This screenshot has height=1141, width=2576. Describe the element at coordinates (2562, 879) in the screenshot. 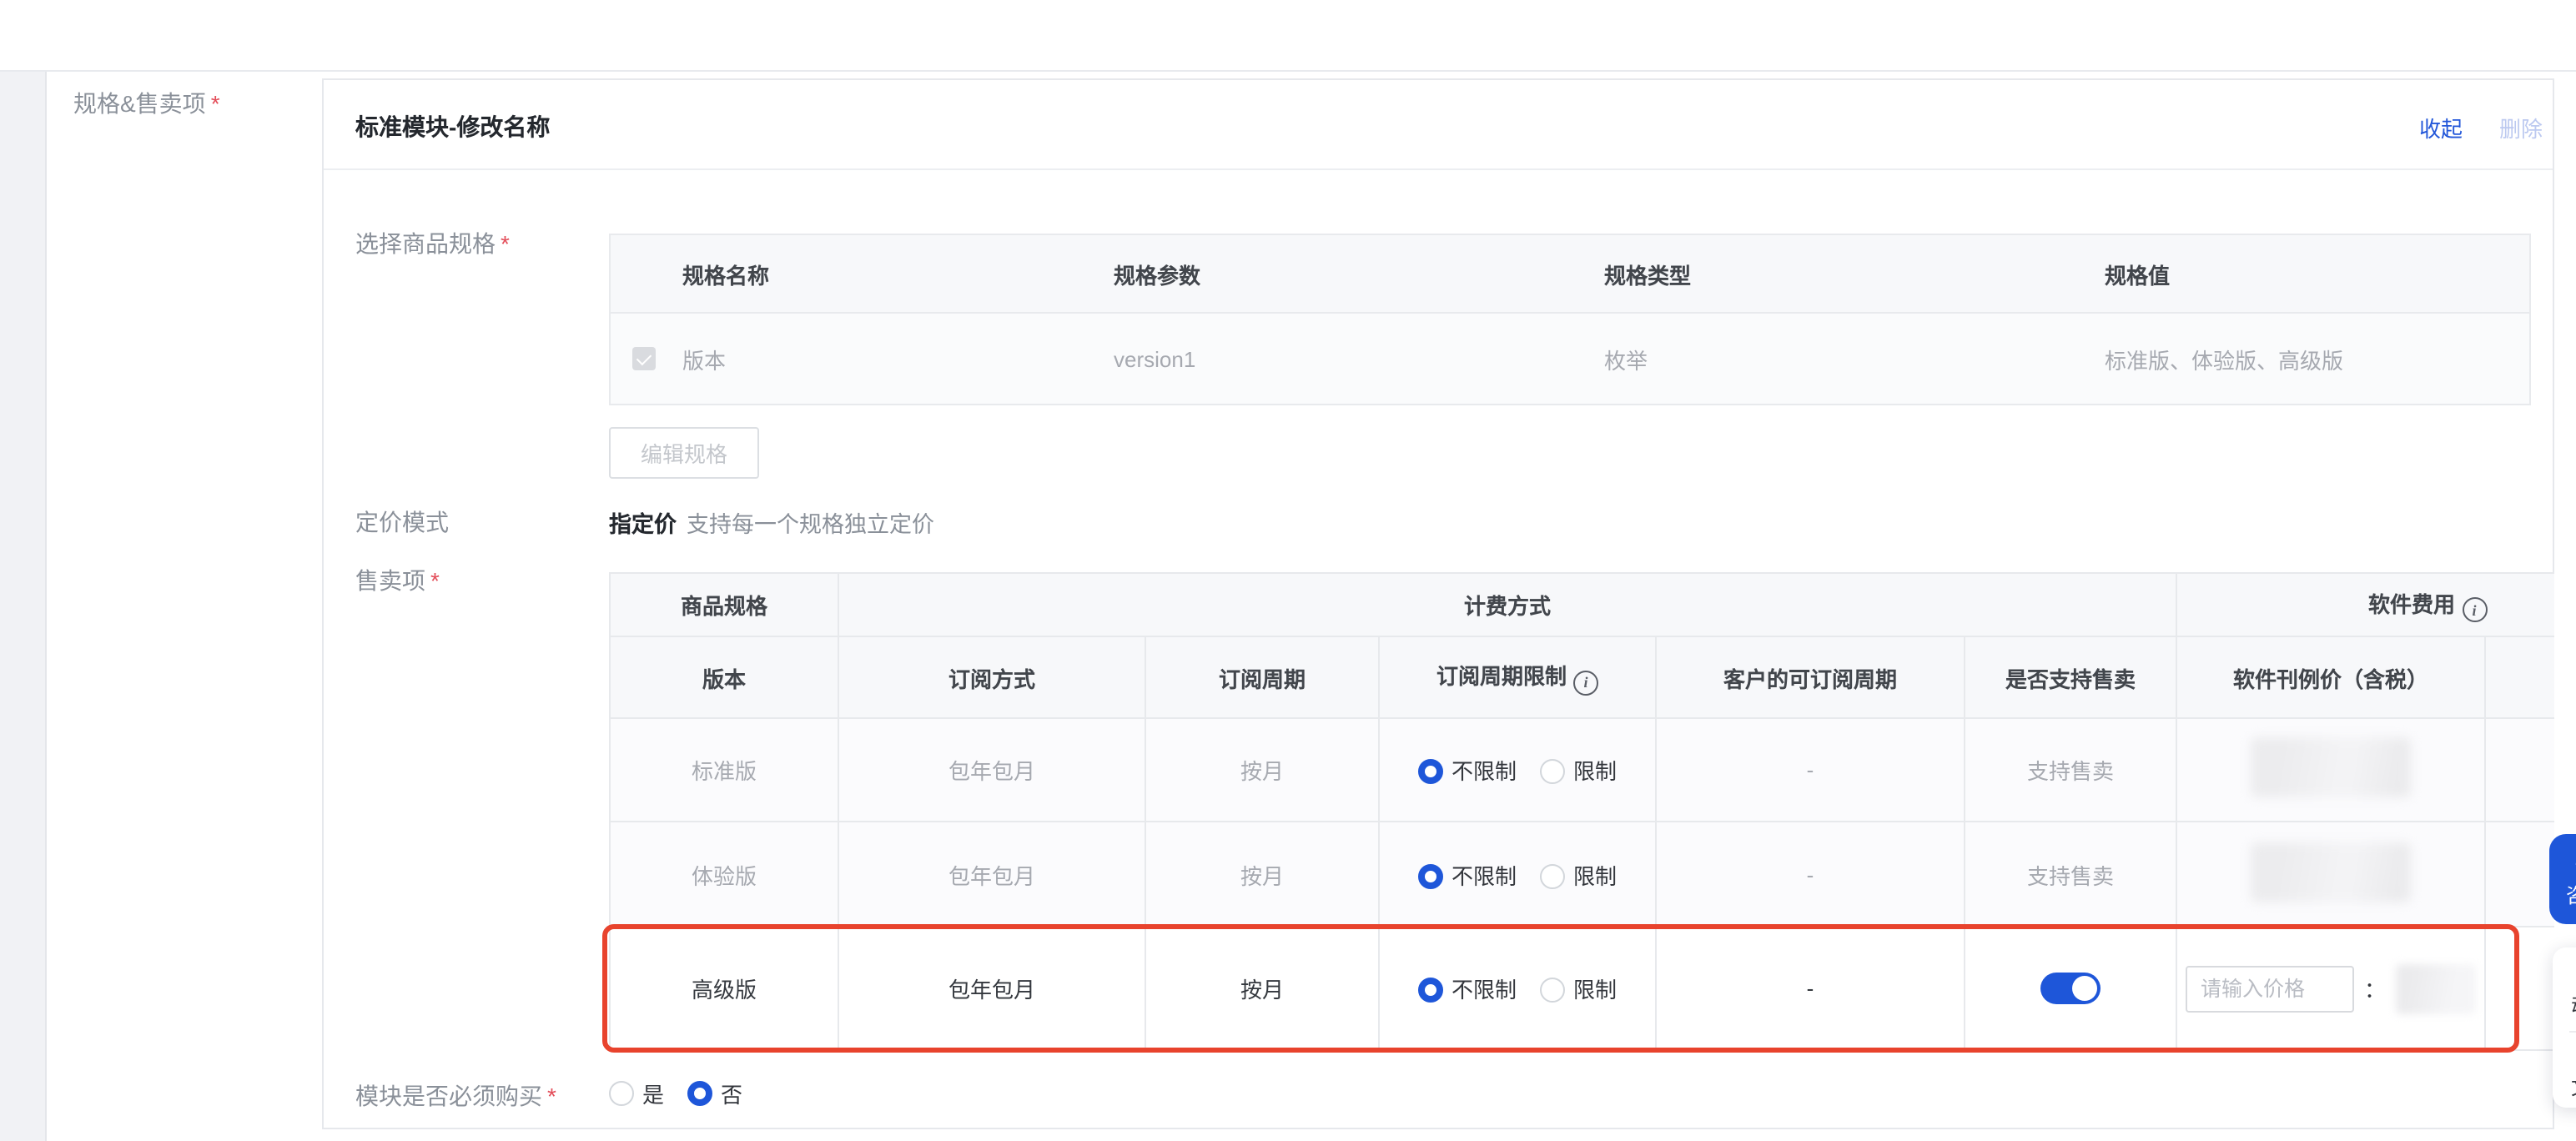

I see `consult-float-button: 咨询` at that location.